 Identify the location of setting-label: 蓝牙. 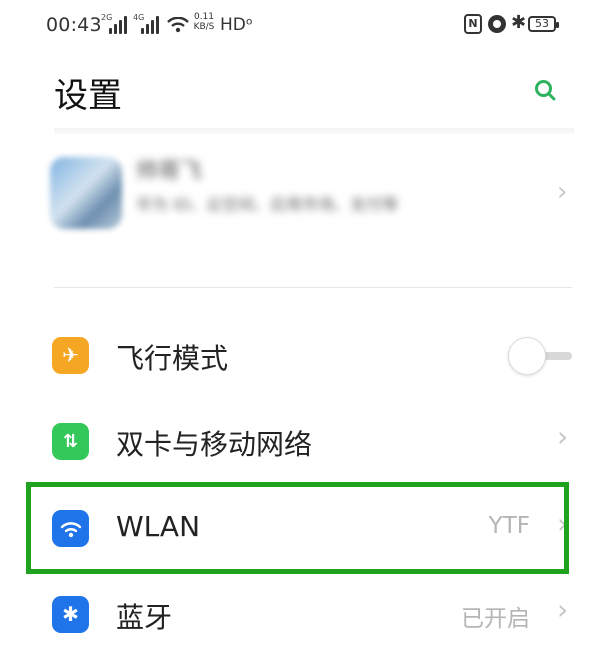
(144, 617).